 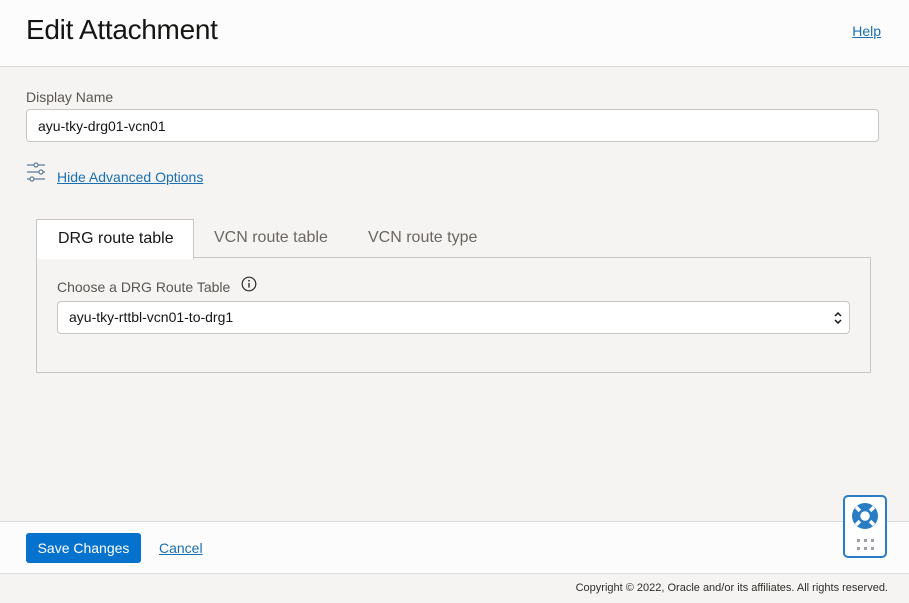 I want to click on page-title: Edit Attachment, so click(x=122, y=29).